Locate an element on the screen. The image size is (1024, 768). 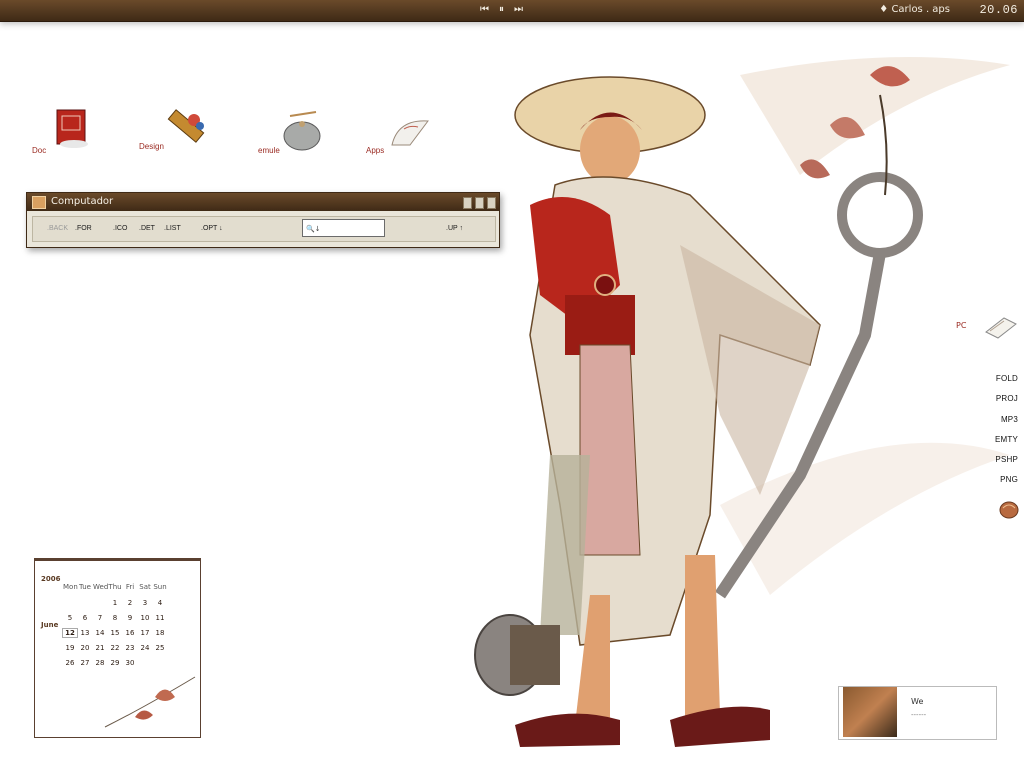
next-track-button: ⏭ is located at coordinates (518, 10).